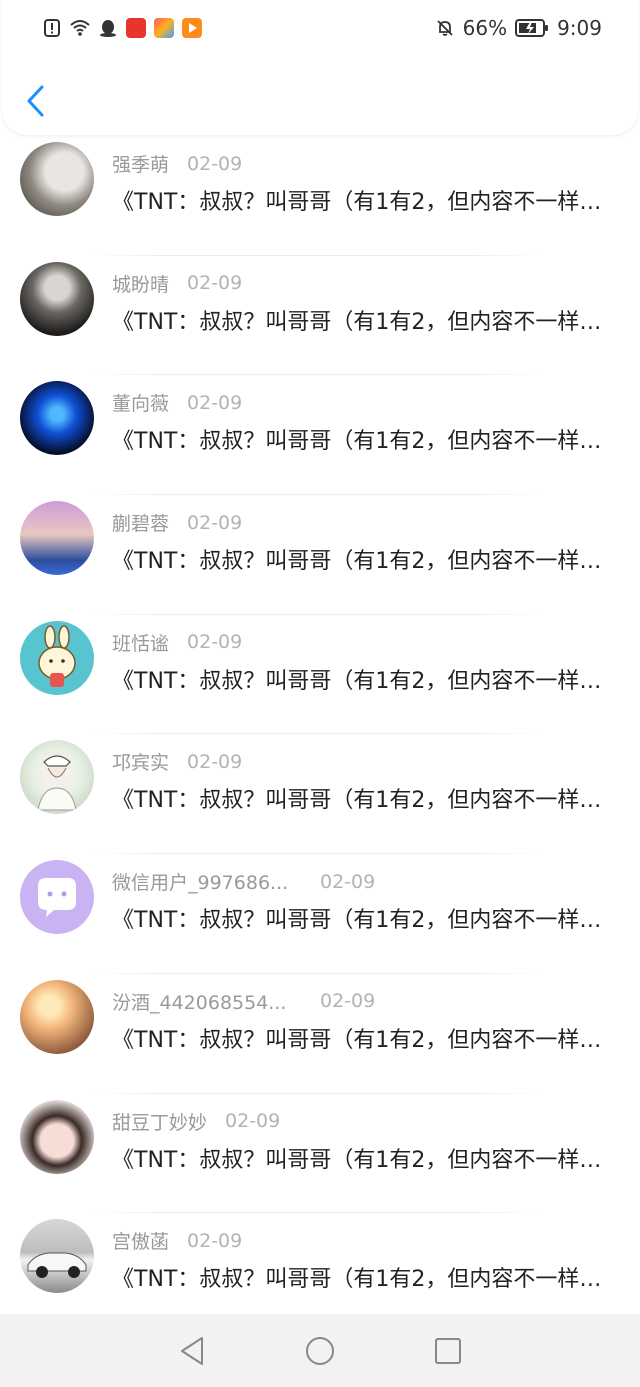 The width and height of the screenshot is (640, 1387). What do you see at coordinates (140, 402) in the screenshot?
I see `user-name: 董向薇` at bounding box center [140, 402].